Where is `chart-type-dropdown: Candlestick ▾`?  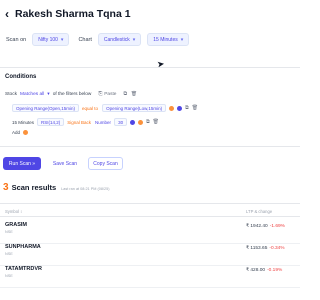 chart-type-dropdown: Candlestick ▾ is located at coordinates (119, 39).